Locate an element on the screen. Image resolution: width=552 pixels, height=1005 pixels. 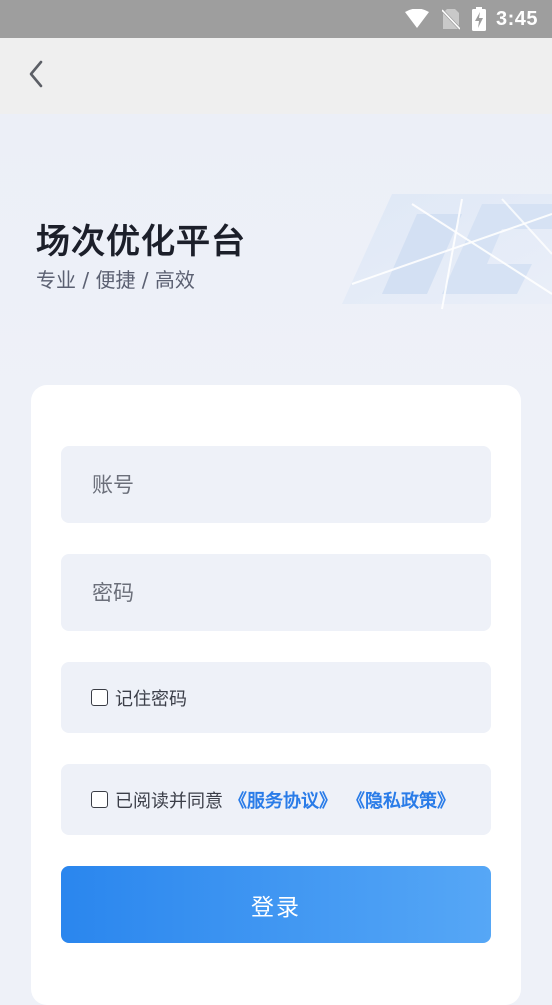
password-field is located at coordinates (276, 592).